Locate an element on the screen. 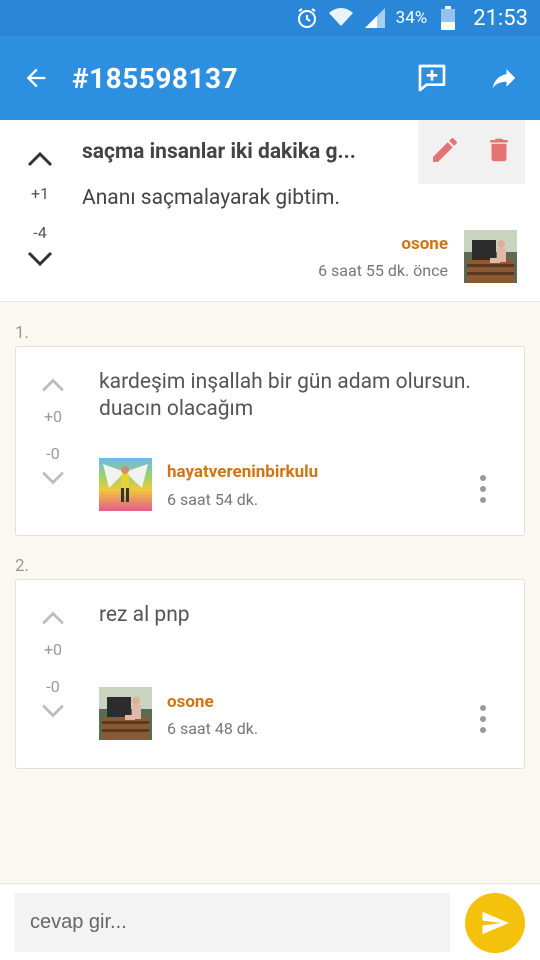 This screenshot has height=960, width=540. comment-time: 6 saat 48 dk. is located at coordinates (213, 728).